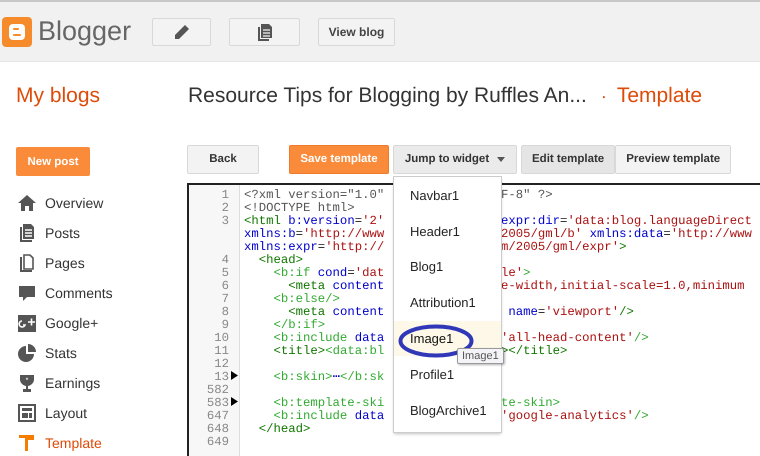  Describe the element at coordinates (314, 247) in the screenshot. I see `code-text: xmlns:expr='http://` at that location.